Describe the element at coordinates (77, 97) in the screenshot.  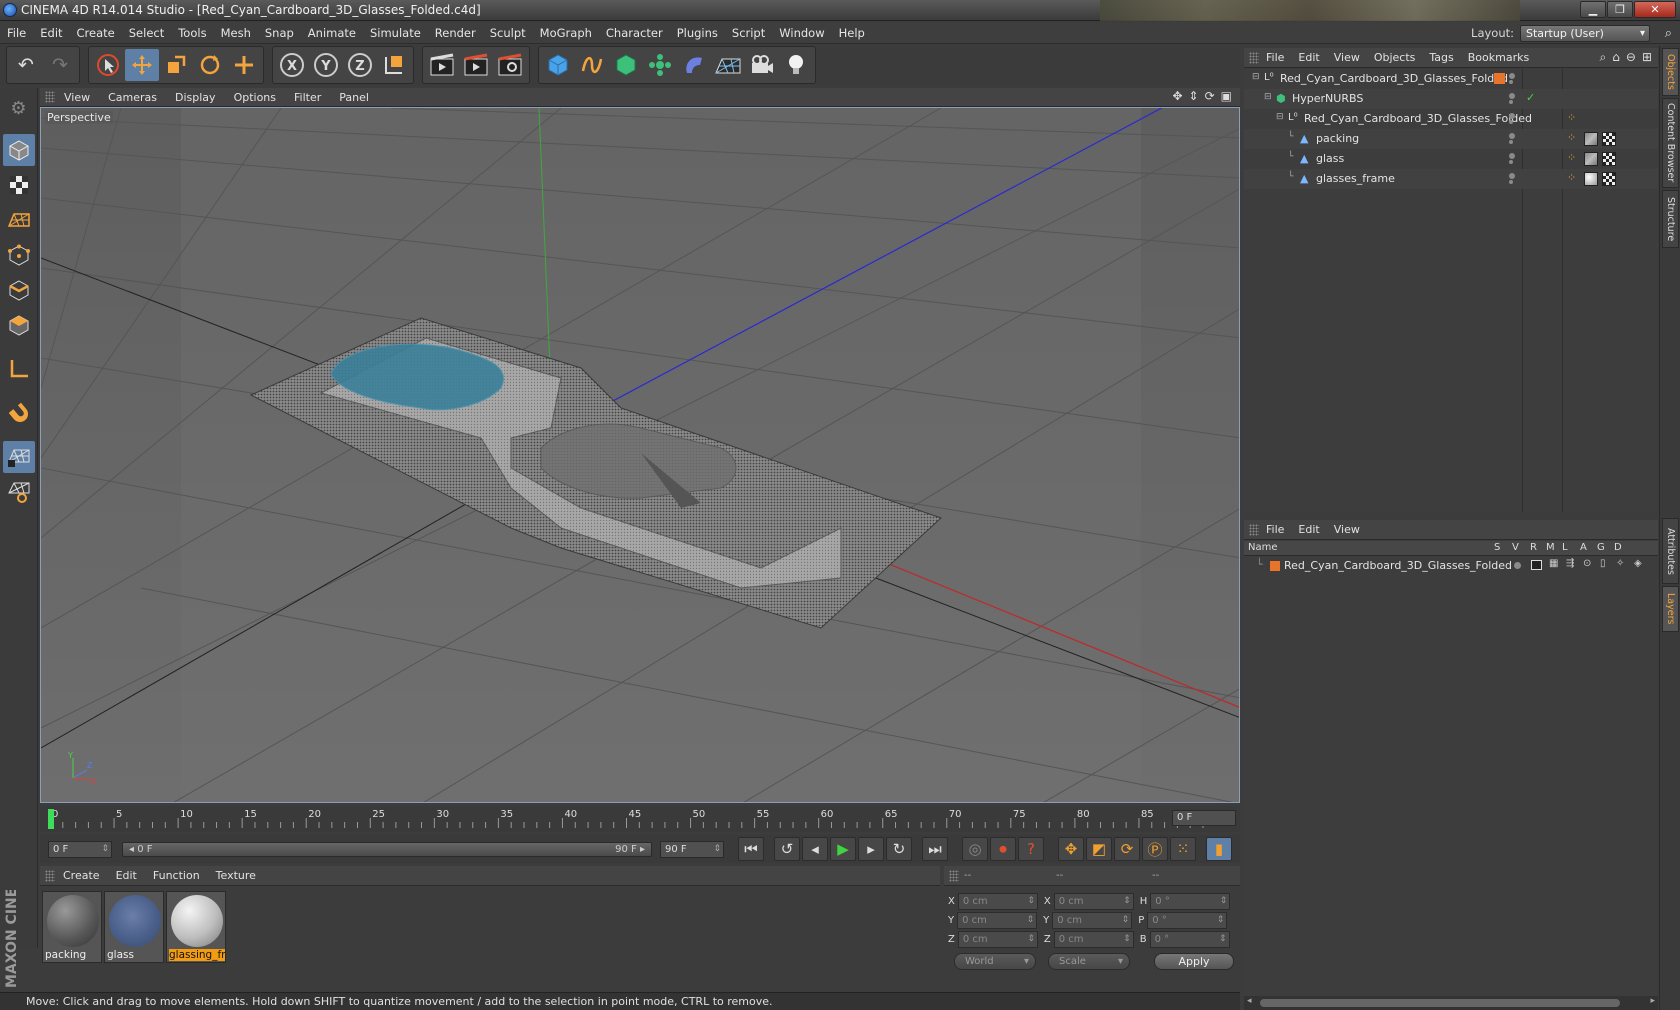
I see `viewport-menu-view: View` at that location.